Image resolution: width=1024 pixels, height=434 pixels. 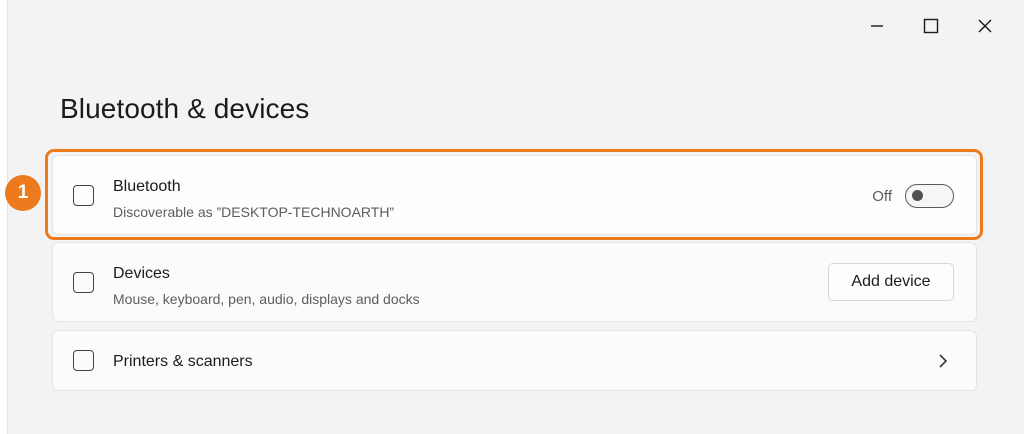 I want to click on devices-icon, so click(x=83, y=282).